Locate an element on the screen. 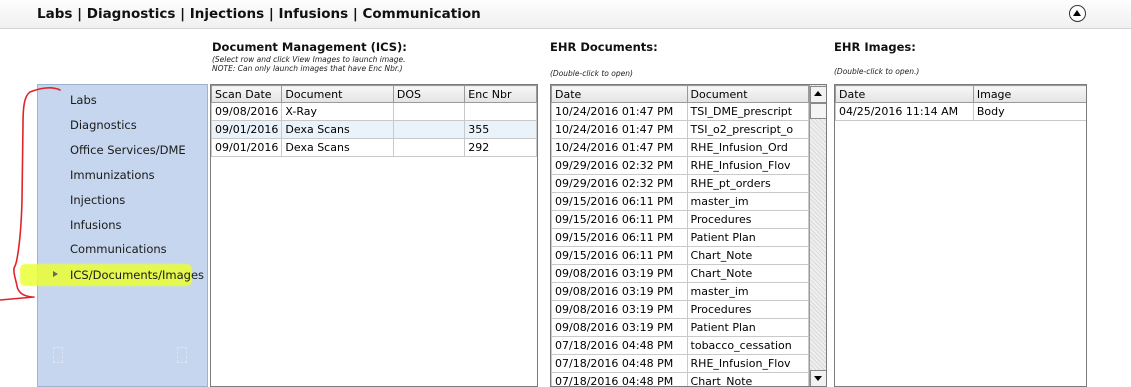  table-row: 07/18/2016 04:48 PM RHE_Infusion_Flov is located at coordinates (680, 363).